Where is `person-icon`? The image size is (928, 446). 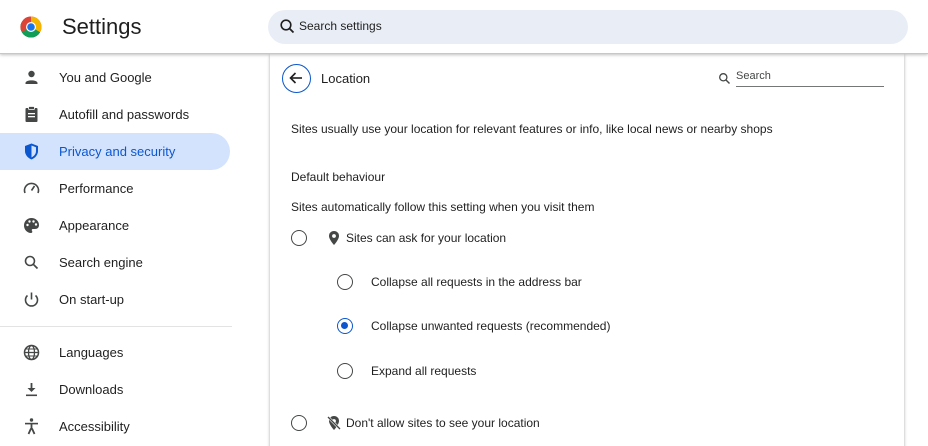 person-icon is located at coordinates (31, 77).